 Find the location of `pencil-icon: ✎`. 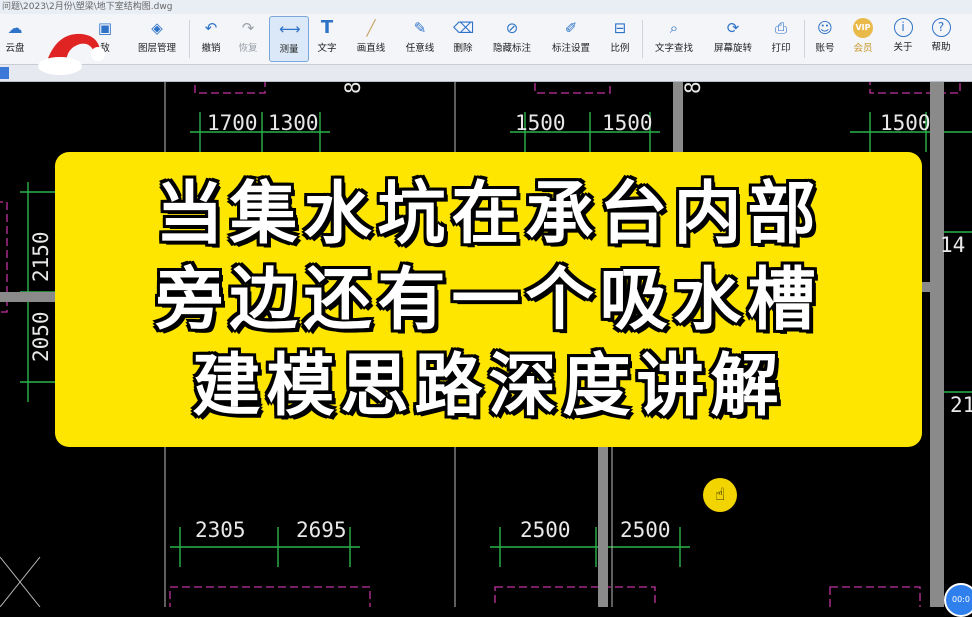

pencil-icon: ✎ is located at coordinates (420, 28).